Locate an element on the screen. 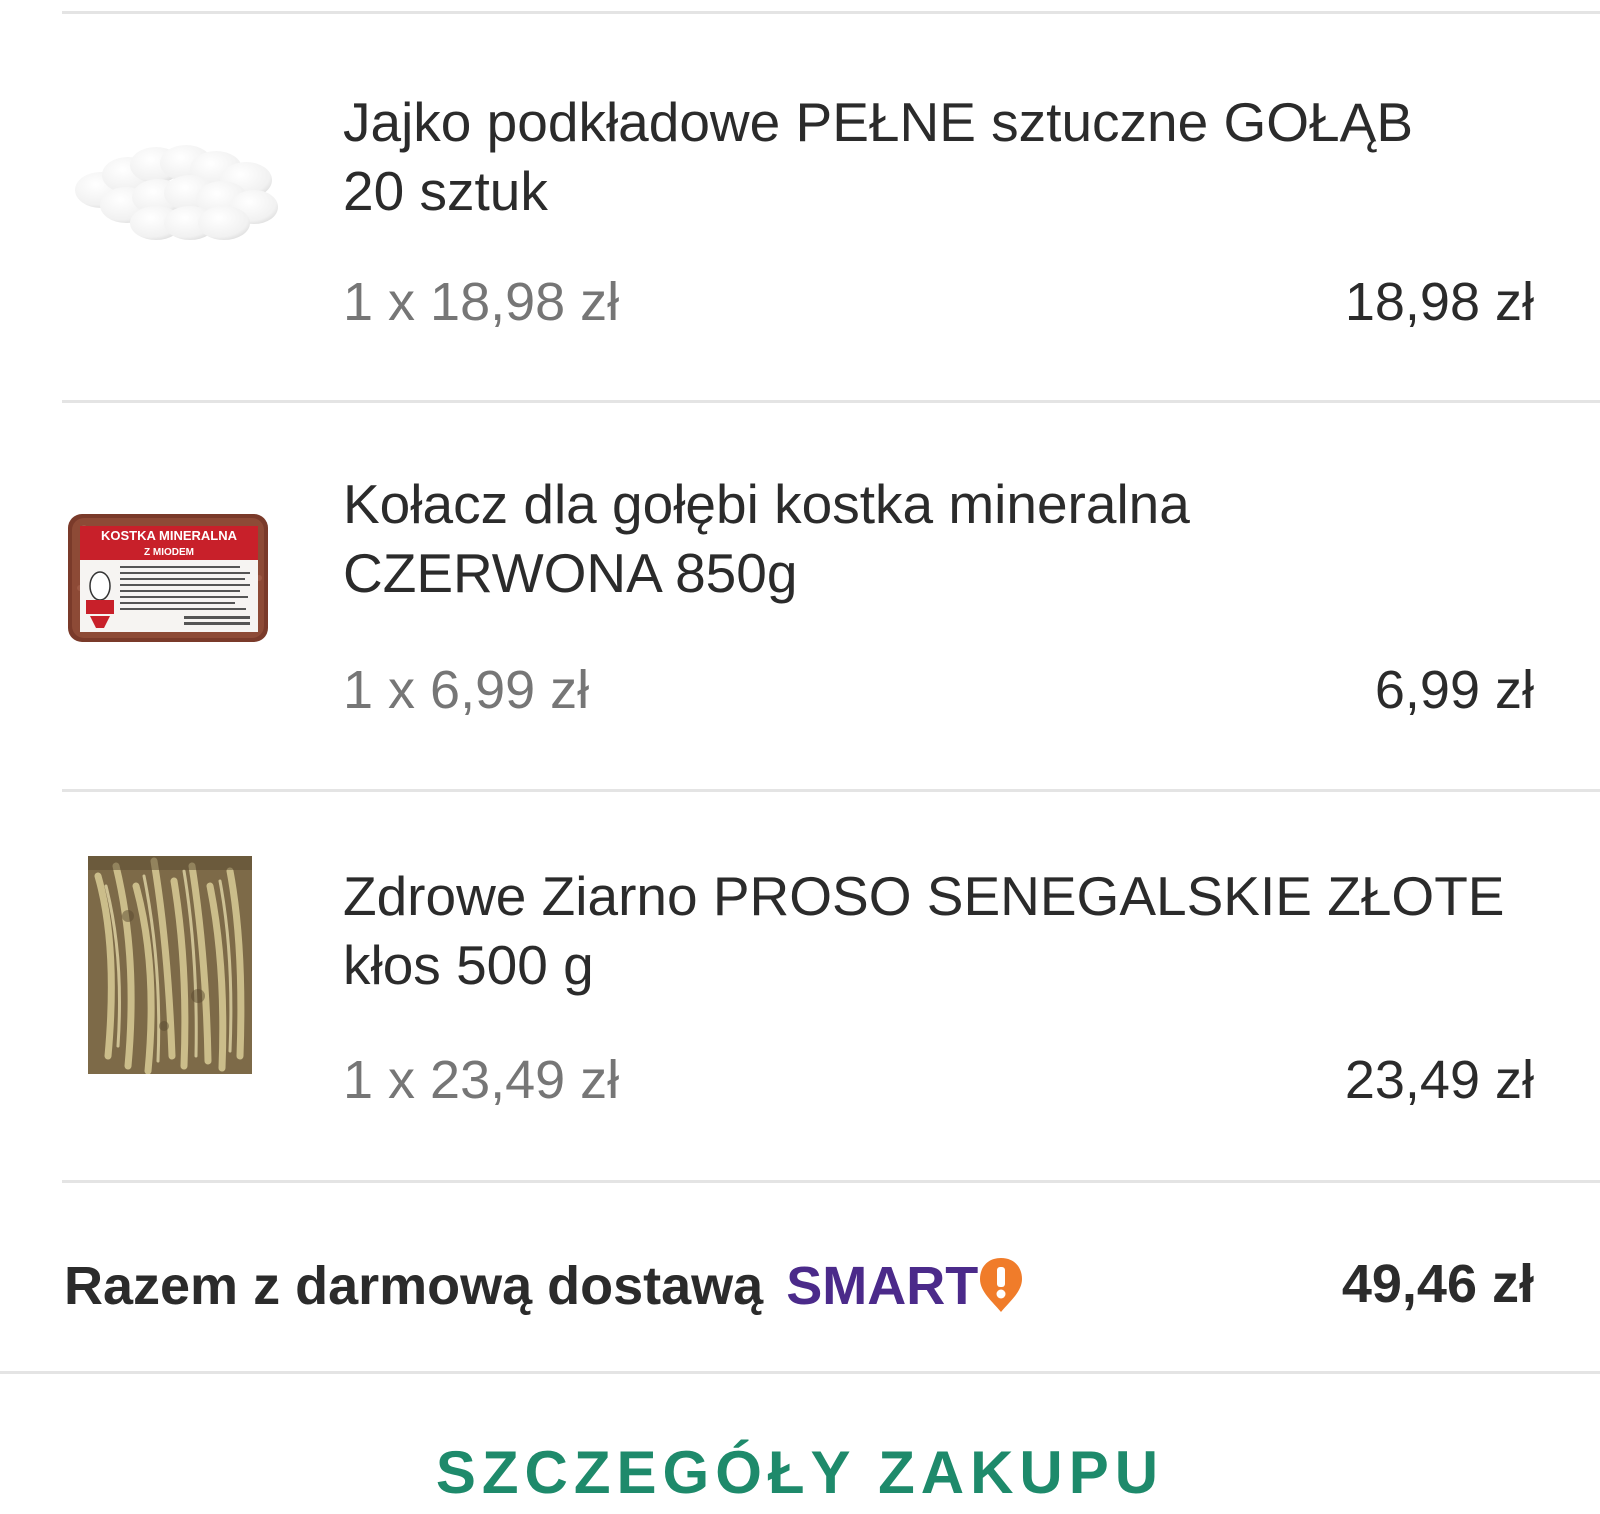  item-unit-price: 1 x 23,49 zł is located at coordinates (481, 1080).